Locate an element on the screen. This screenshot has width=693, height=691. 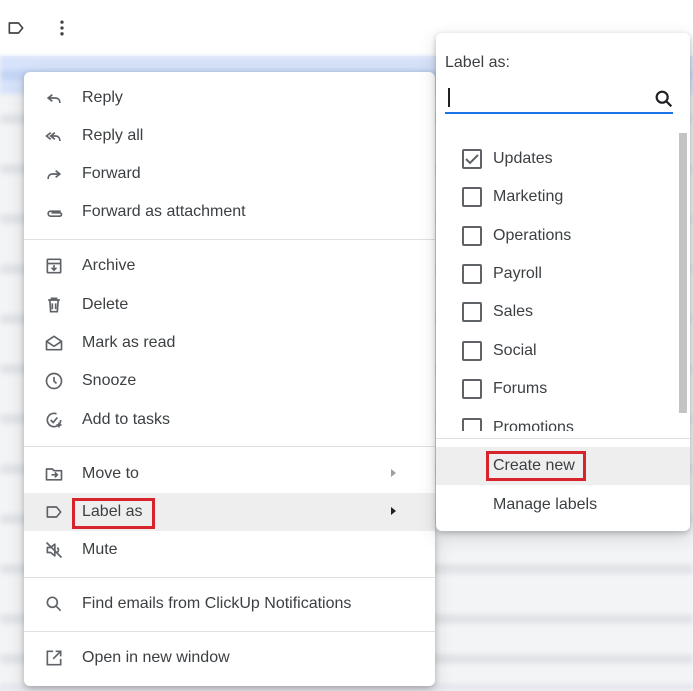
reply-all-item: Reply all is located at coordinates (229, 136).